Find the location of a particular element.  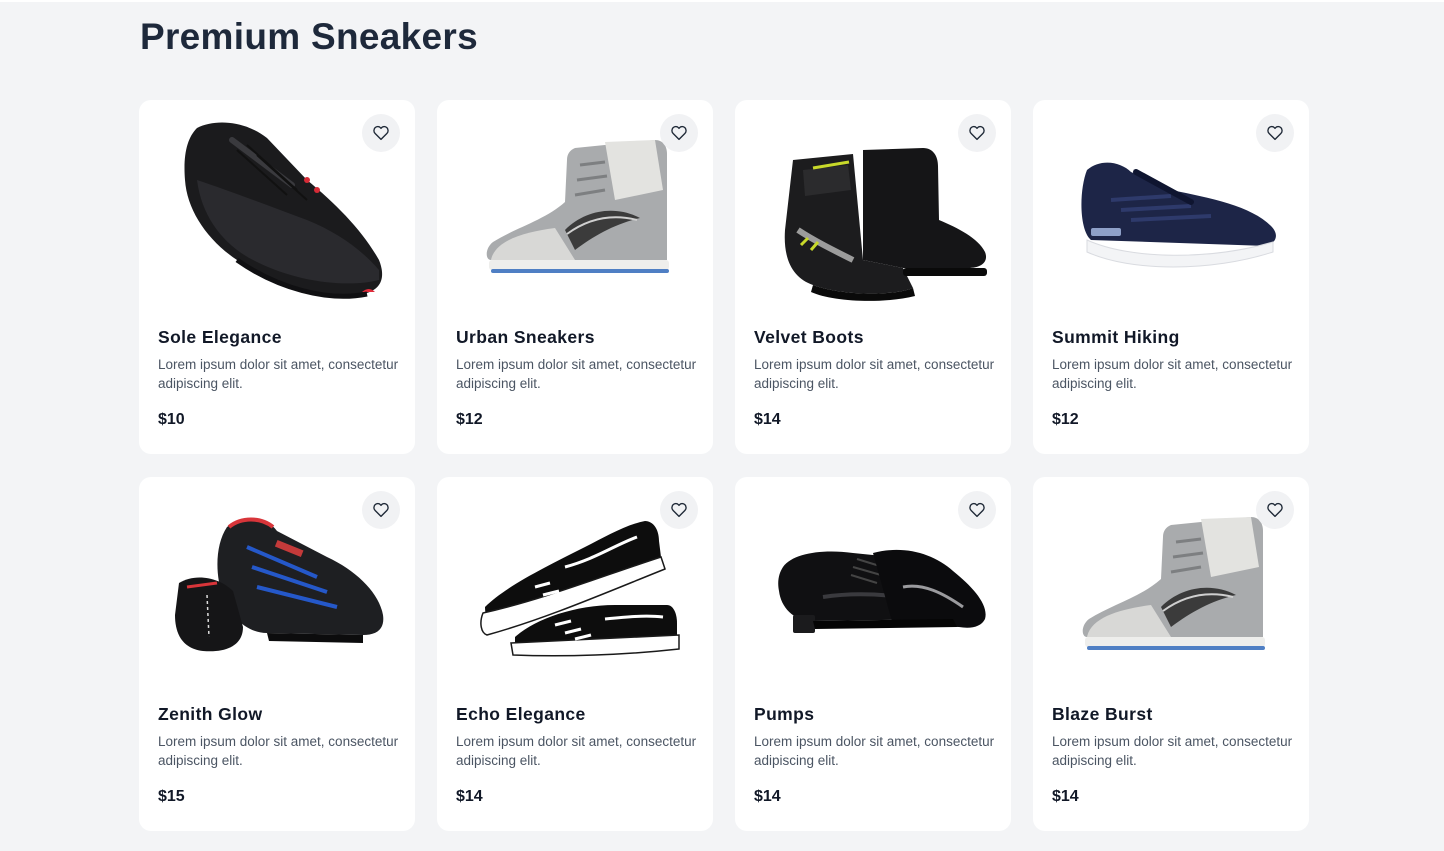

patent-leather-pair-image is located at coordinates (882, 591).